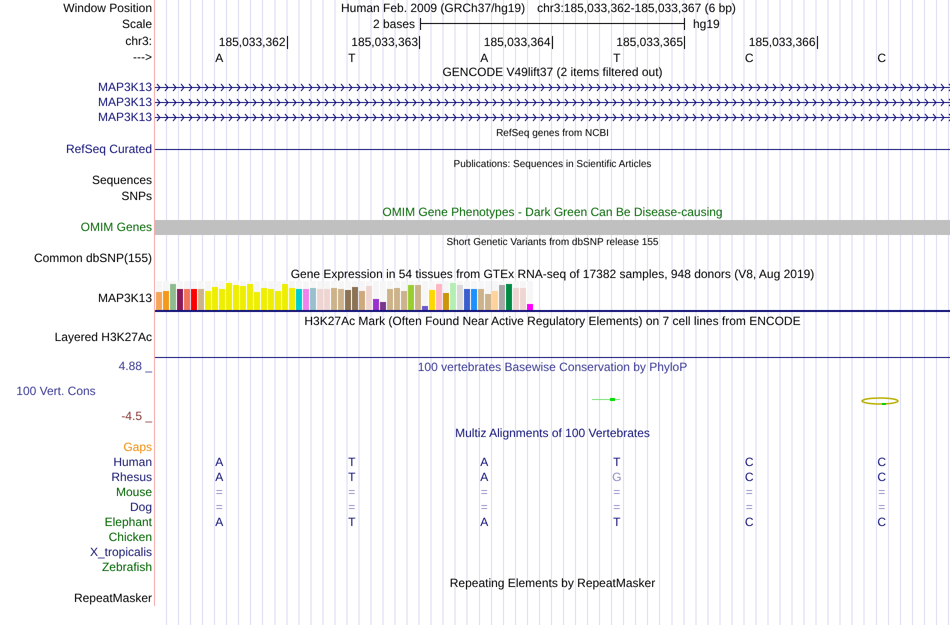 The width and height of the screenshot is (950, 625). What do you see at coordinates (552, 165) in the screenshot?
I see `track-title: Publications: Sequences in Scientific Articles` at bounding box center [552, 165].